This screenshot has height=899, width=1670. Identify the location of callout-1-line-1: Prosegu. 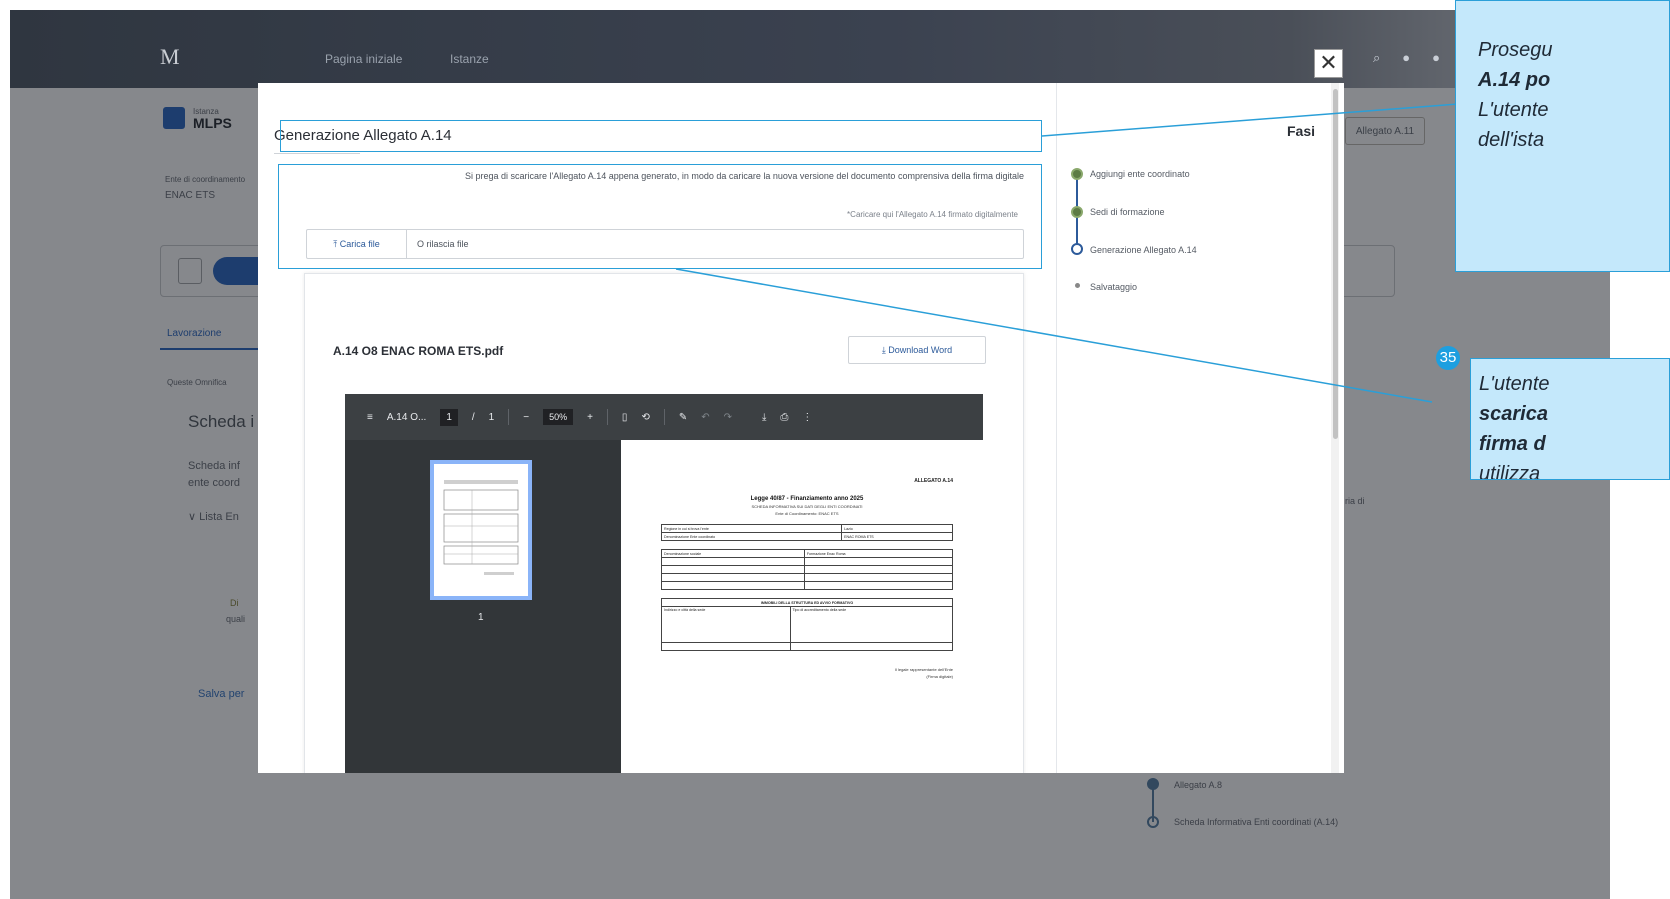
(1515, 50).